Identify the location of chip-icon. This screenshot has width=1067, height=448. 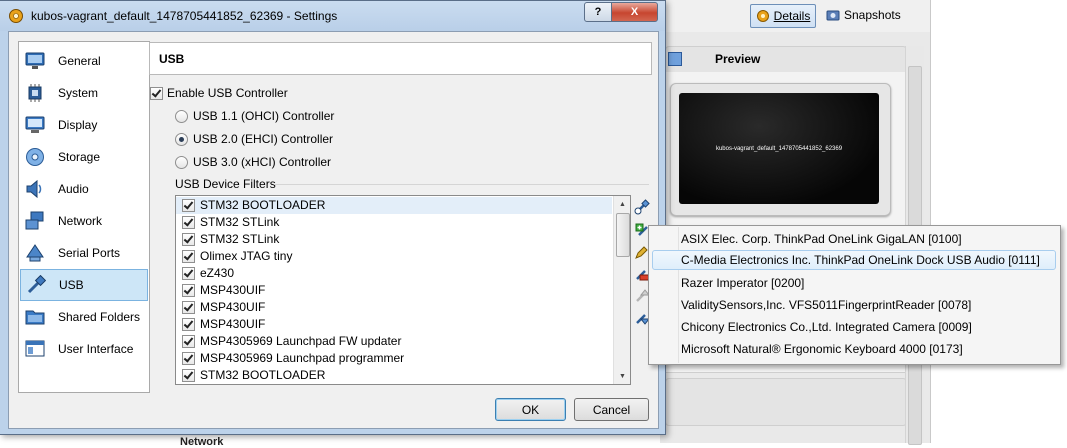
(35, 93).